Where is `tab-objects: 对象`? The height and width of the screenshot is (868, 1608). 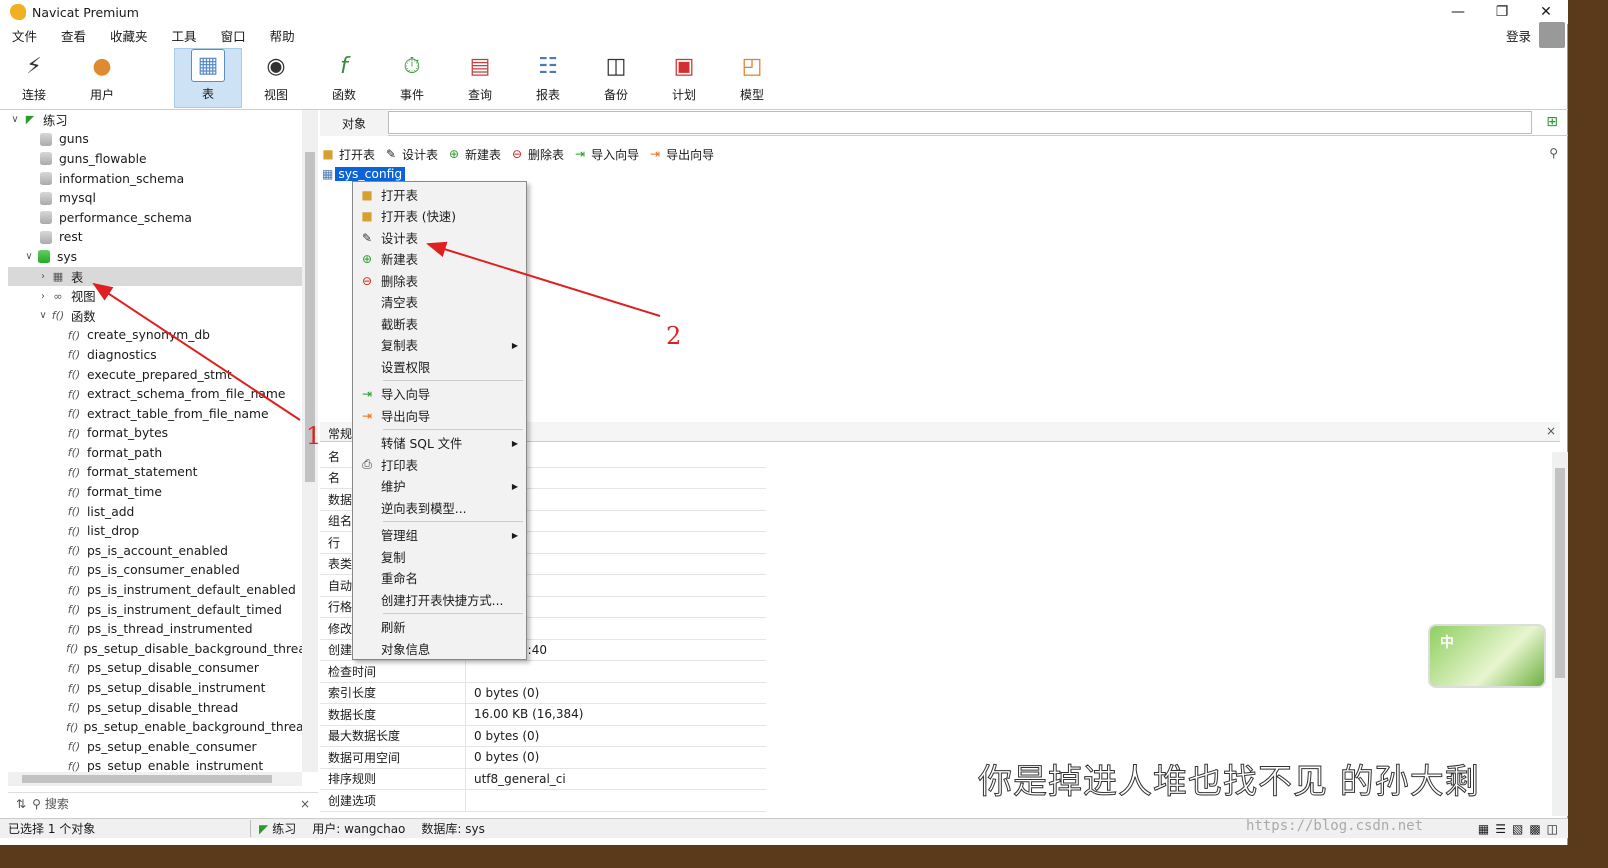 tab-objects: 对象 is located at coordinates (354, 123).